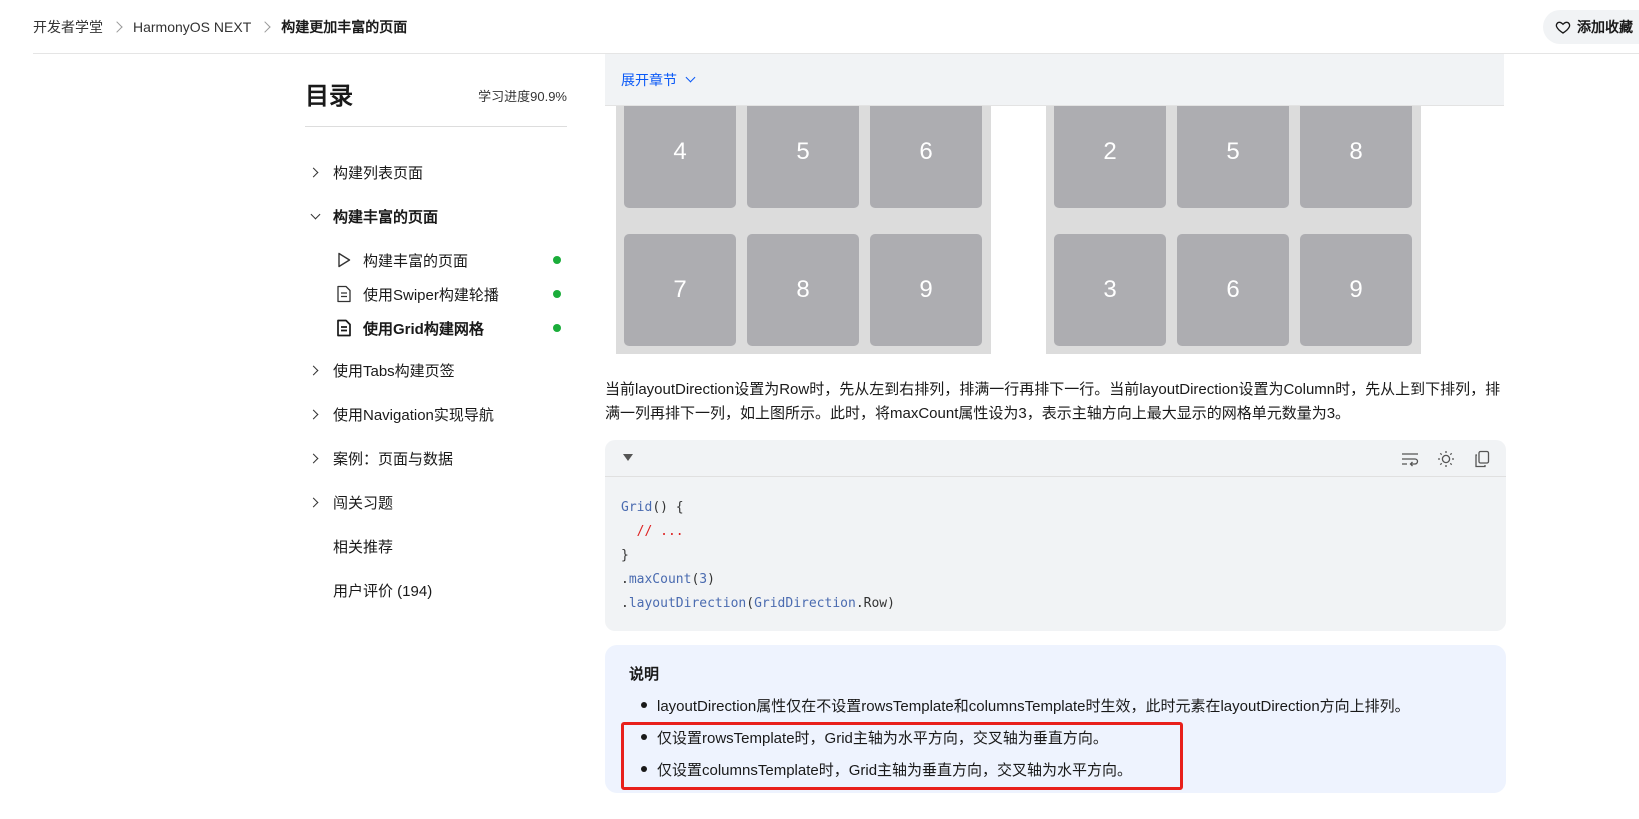 This screenshot has width=1639, height=819. I want to click on add-favorite-label: 添加收藏, so click(1605, 27).